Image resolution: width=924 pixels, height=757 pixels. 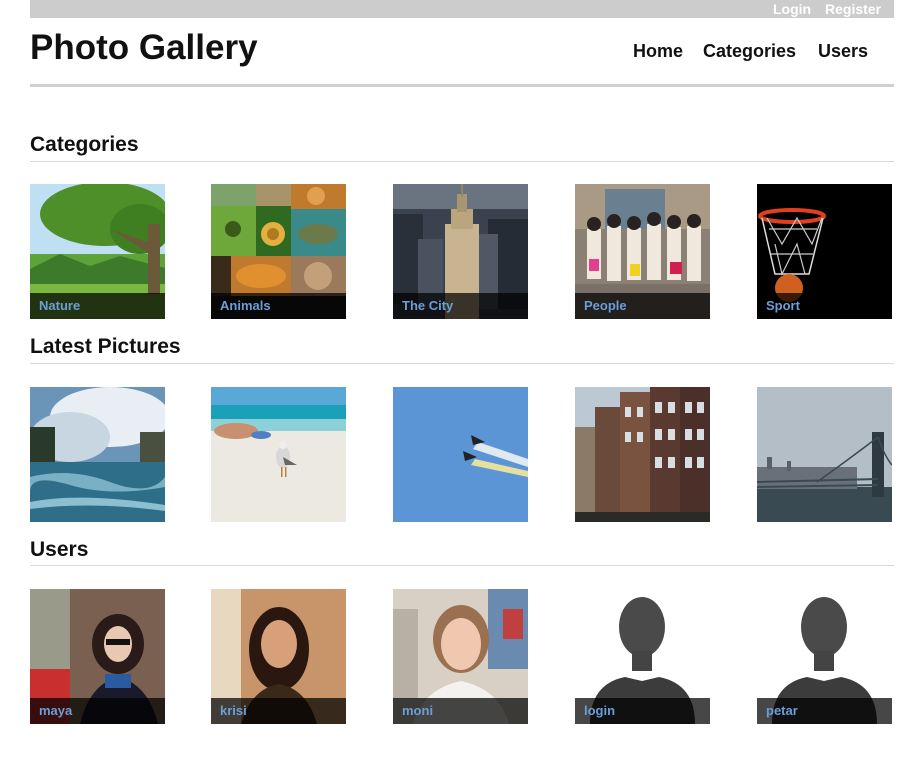 I want to click on user-tile-login: login, so click(x=642, y=656).